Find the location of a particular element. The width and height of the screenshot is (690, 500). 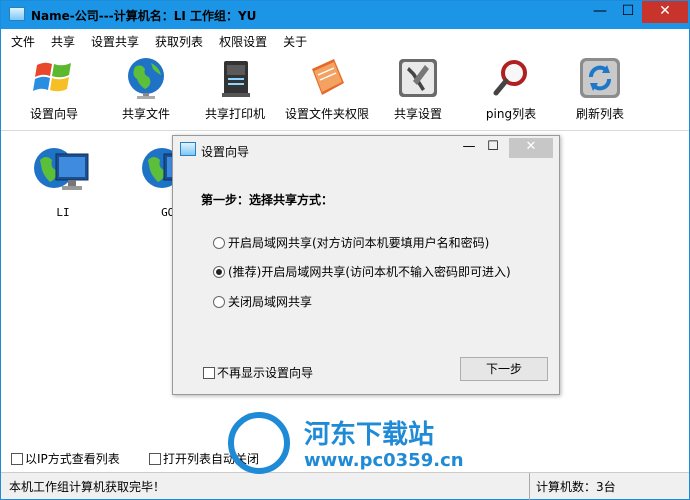

window-title: Name-公司---计算机名：LI 工作组：YU is located at coordinates (144, 16).